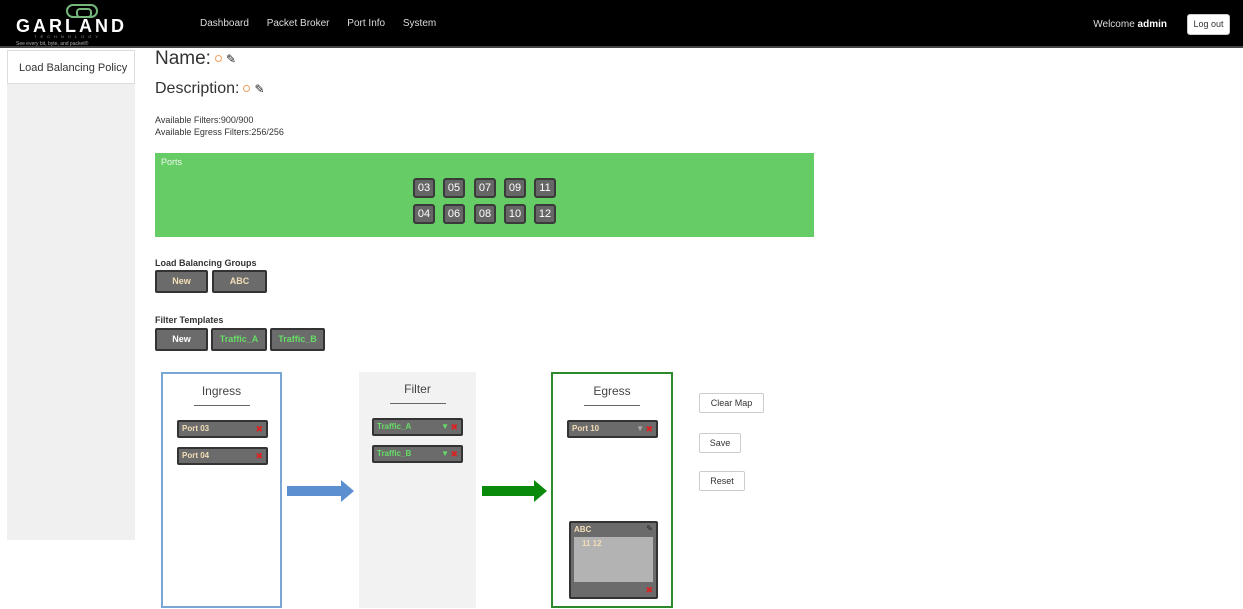  I want to click on nav-port-info: Port Info, so click(366, 23).